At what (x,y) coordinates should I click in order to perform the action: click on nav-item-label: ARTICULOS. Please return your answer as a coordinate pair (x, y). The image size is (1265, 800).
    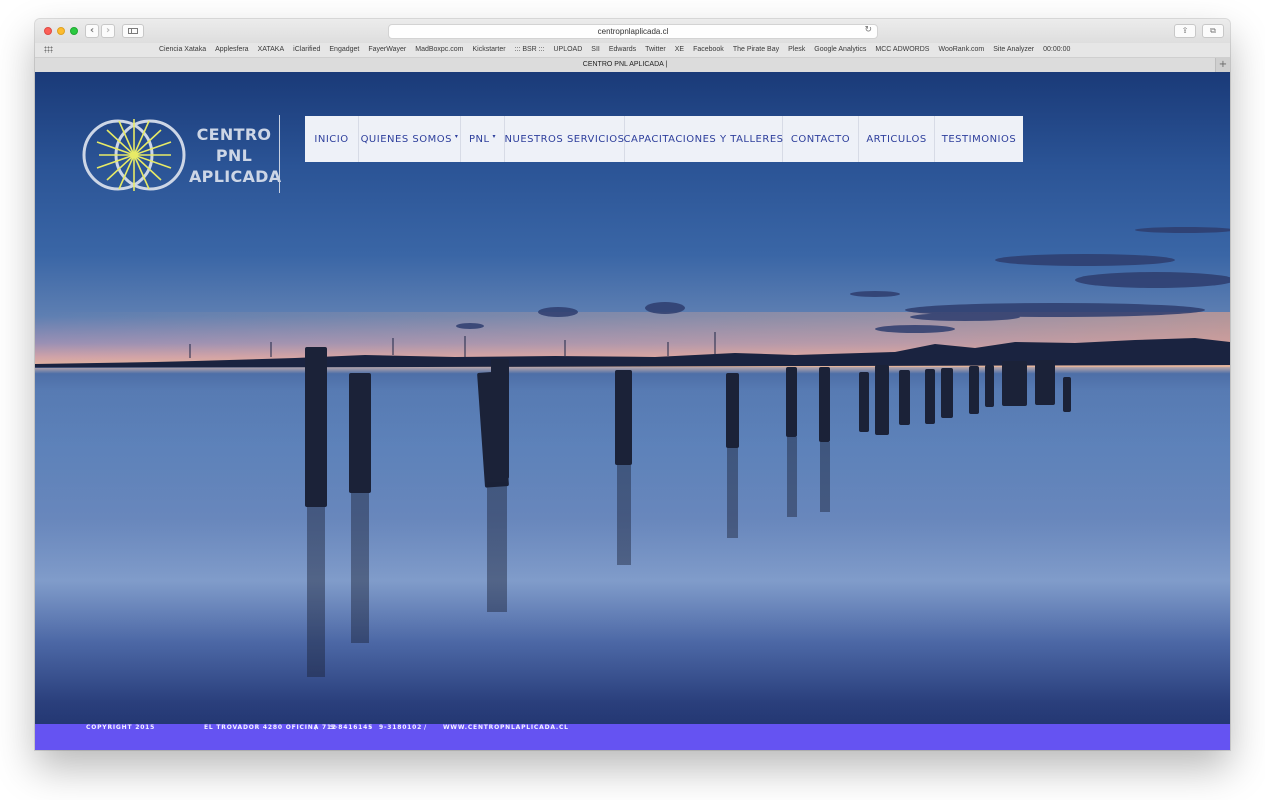
    Looking at the image, I should click on (896, 139).